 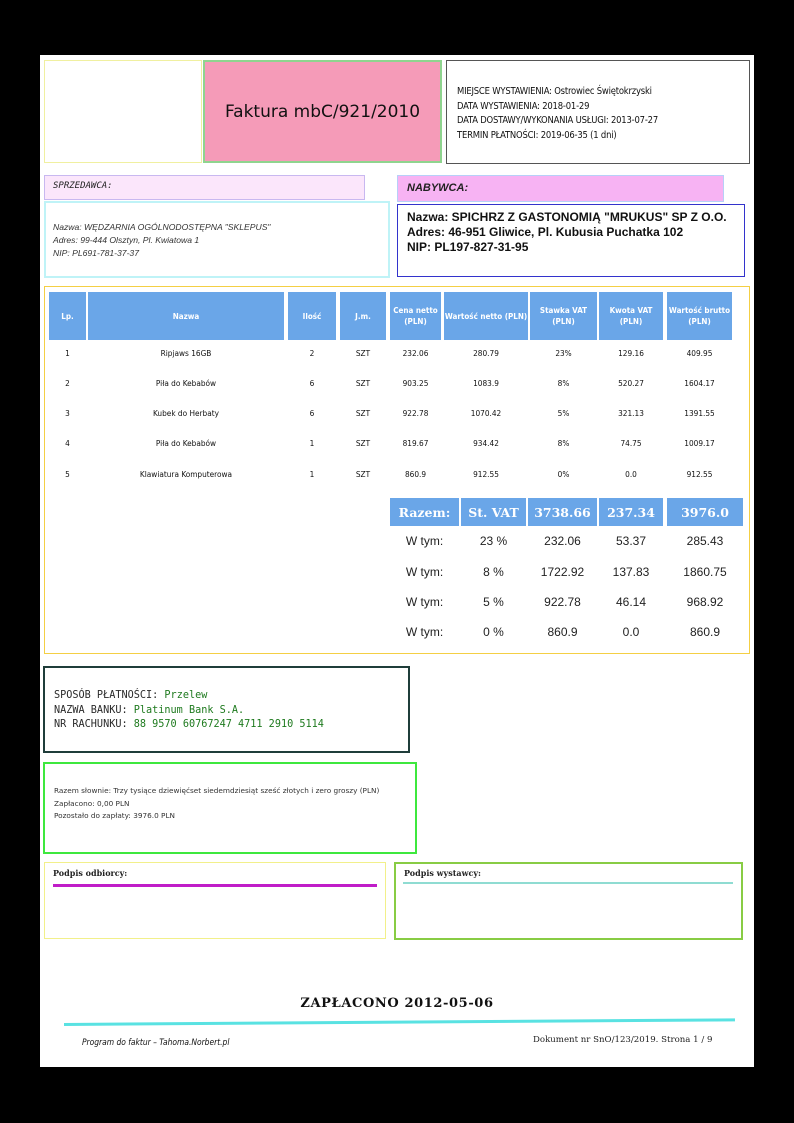 I want to click on table-cell-name: Kubek do Herbaty, so click(x=186, y=413).